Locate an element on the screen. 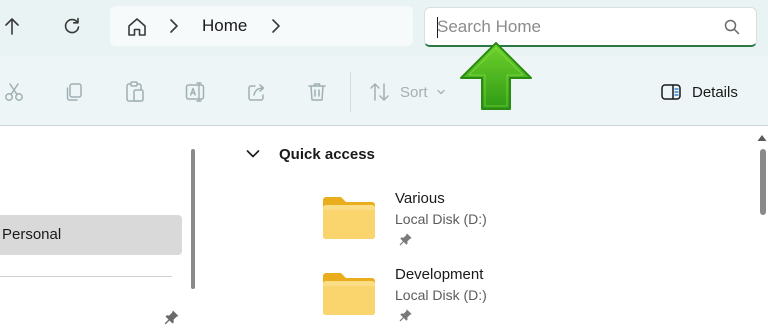 This screenshot has height=336, width=768. text-caret is located at coordinates (437, 27).